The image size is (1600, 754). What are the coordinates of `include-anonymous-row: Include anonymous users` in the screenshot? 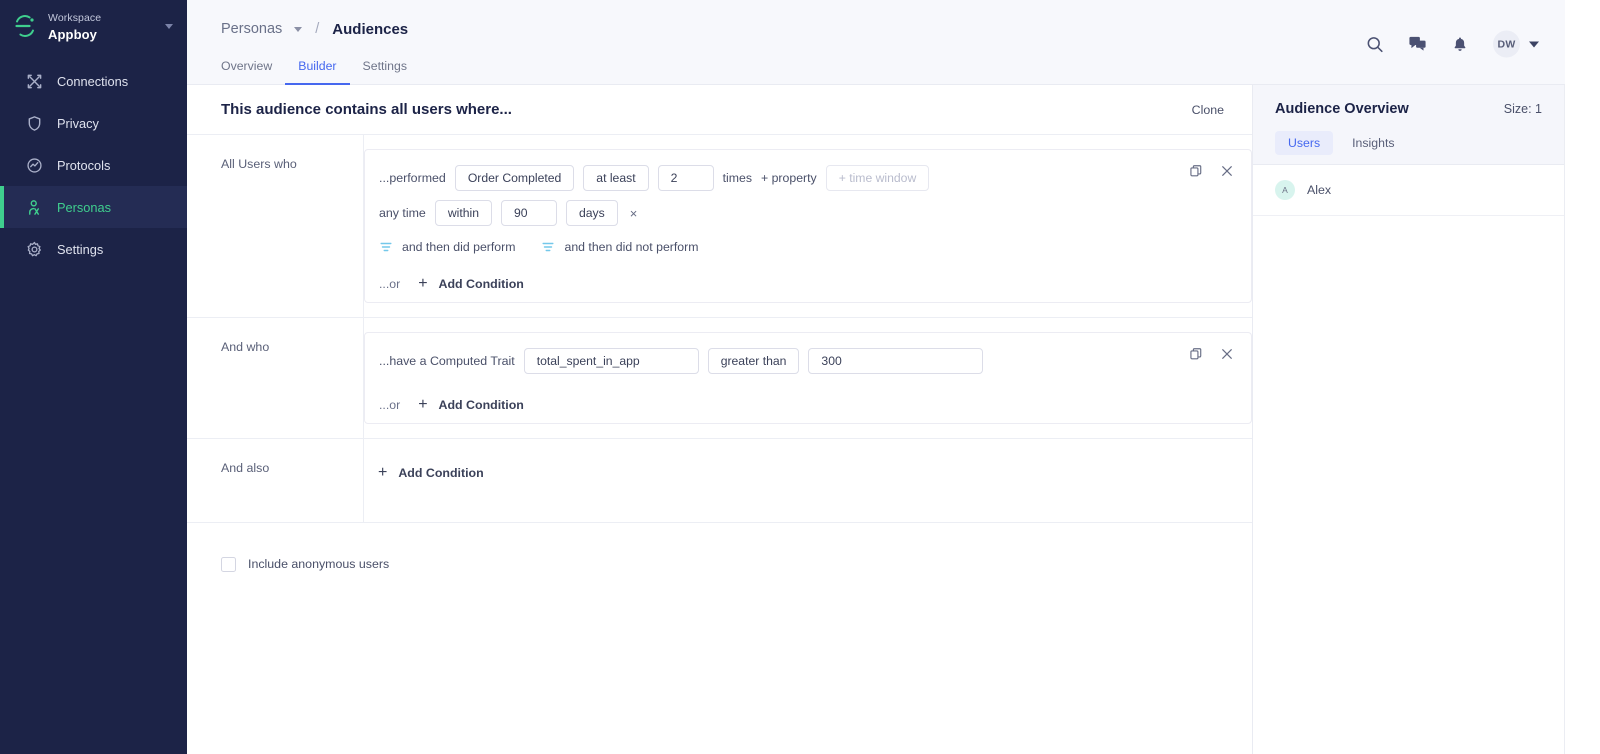 It's located at (719, 554).